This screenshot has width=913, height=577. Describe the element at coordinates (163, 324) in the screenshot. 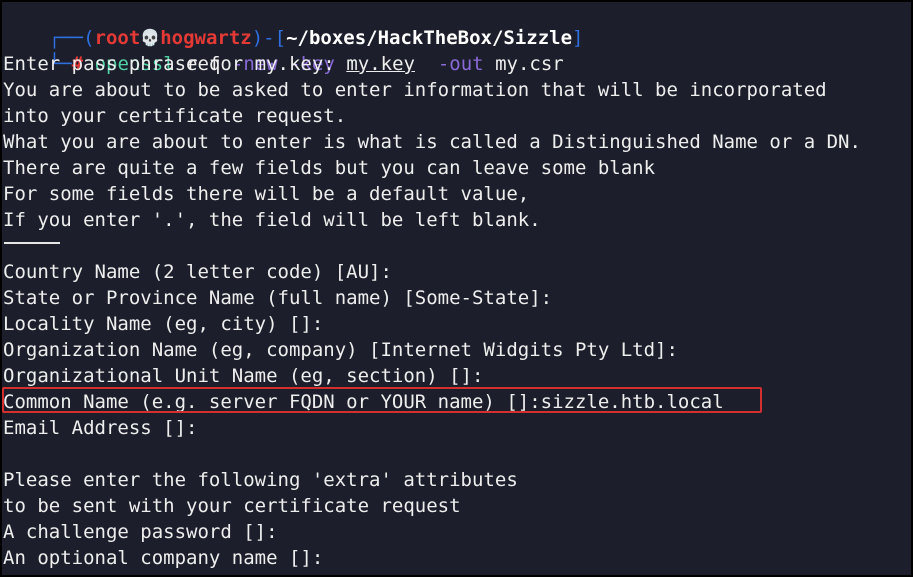

I see `output-line: Locality Name (eg, city) []:` at that location.